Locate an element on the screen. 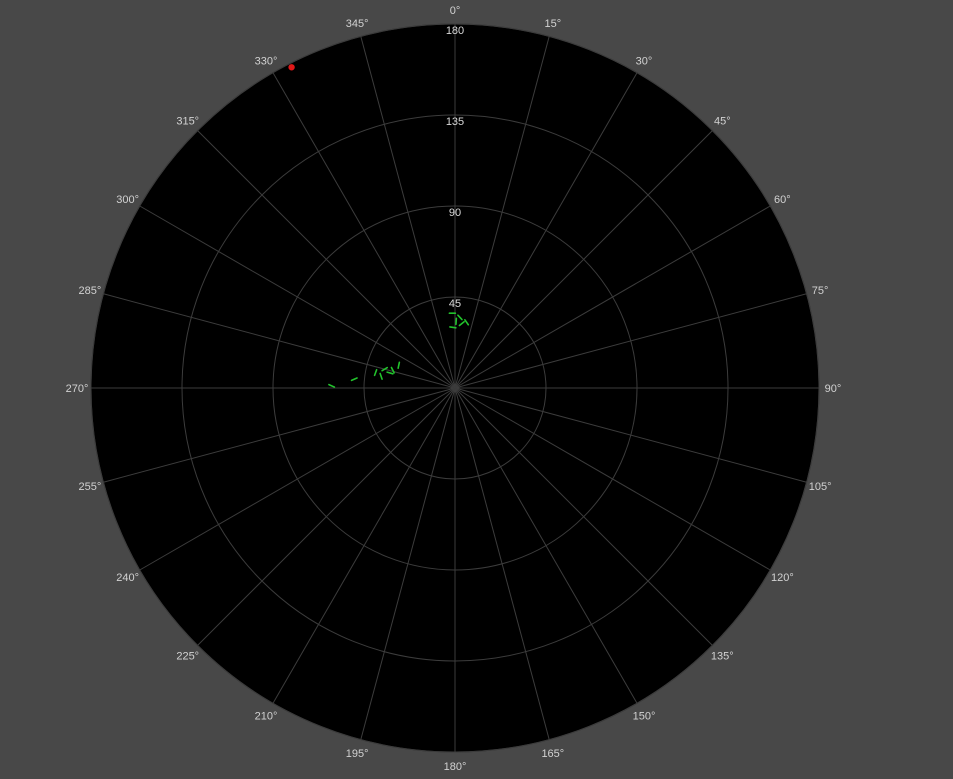  angle-tick-label: 330° is located at coordinates (266, 62).